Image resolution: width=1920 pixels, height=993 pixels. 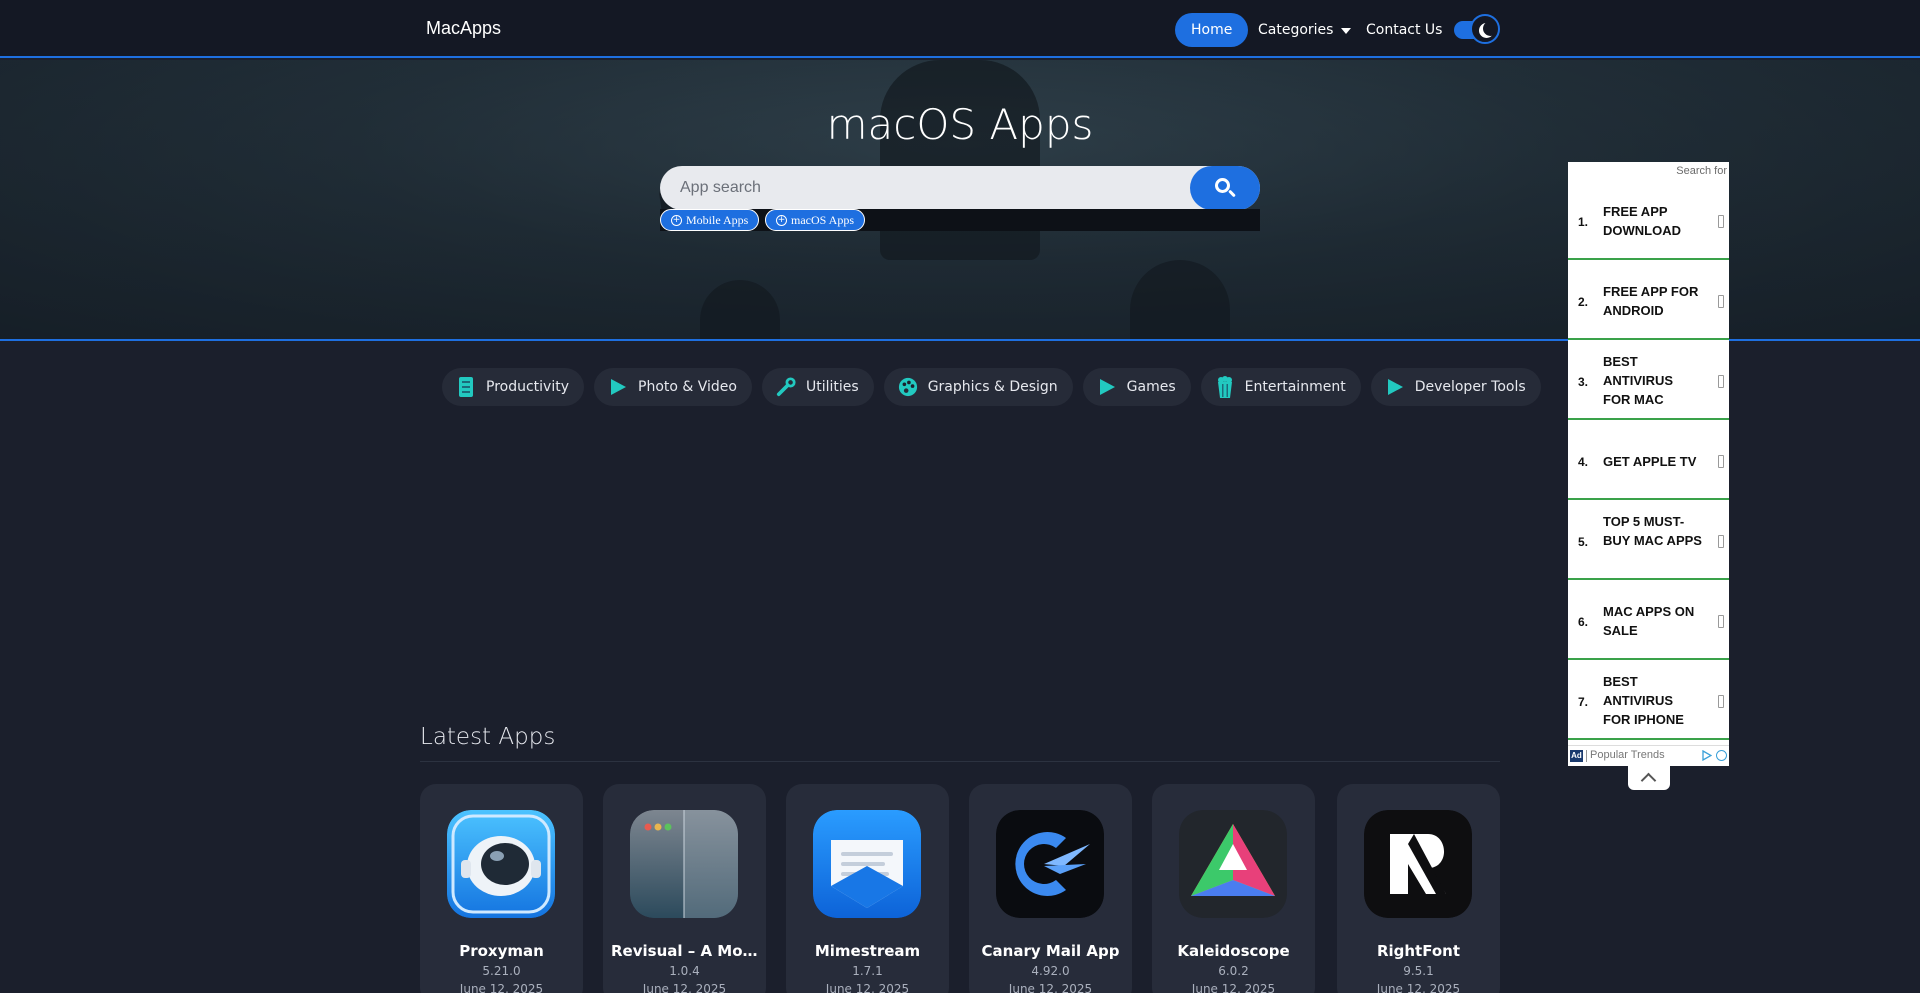 I want to click on ad-collapse-button, so click(x=1649, y=778).